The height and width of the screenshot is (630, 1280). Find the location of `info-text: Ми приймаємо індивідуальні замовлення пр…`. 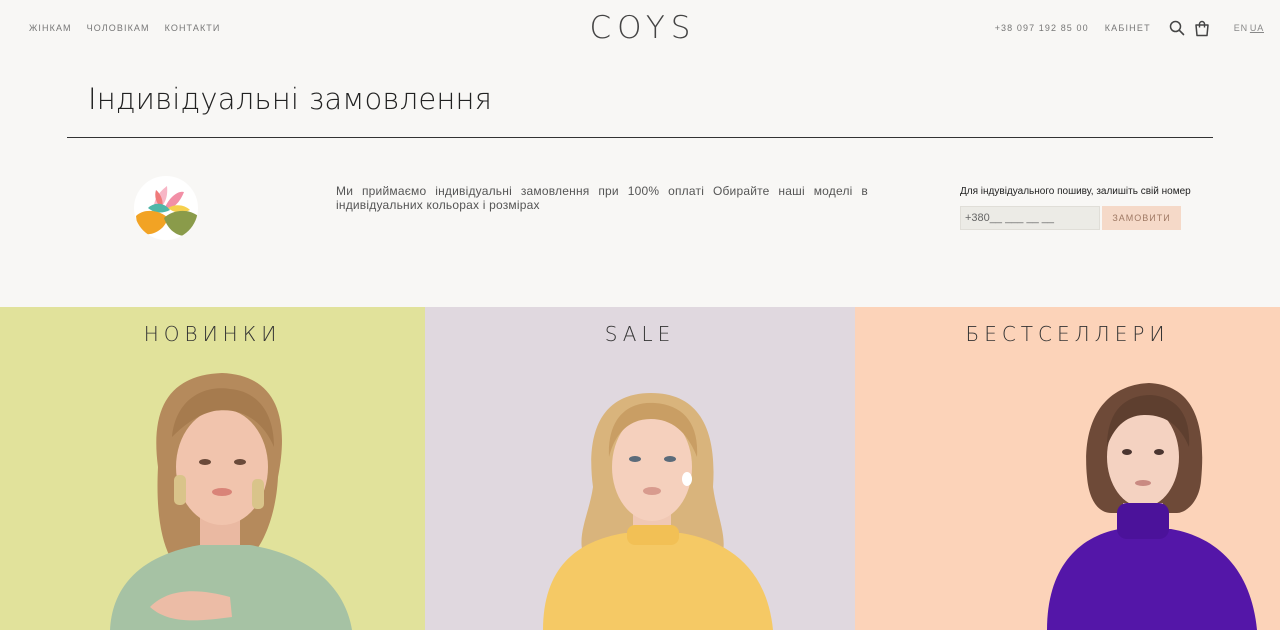

info-text: Ми приймаємо індивідуальні замовлення пр… is located at coordinates (602, 198).